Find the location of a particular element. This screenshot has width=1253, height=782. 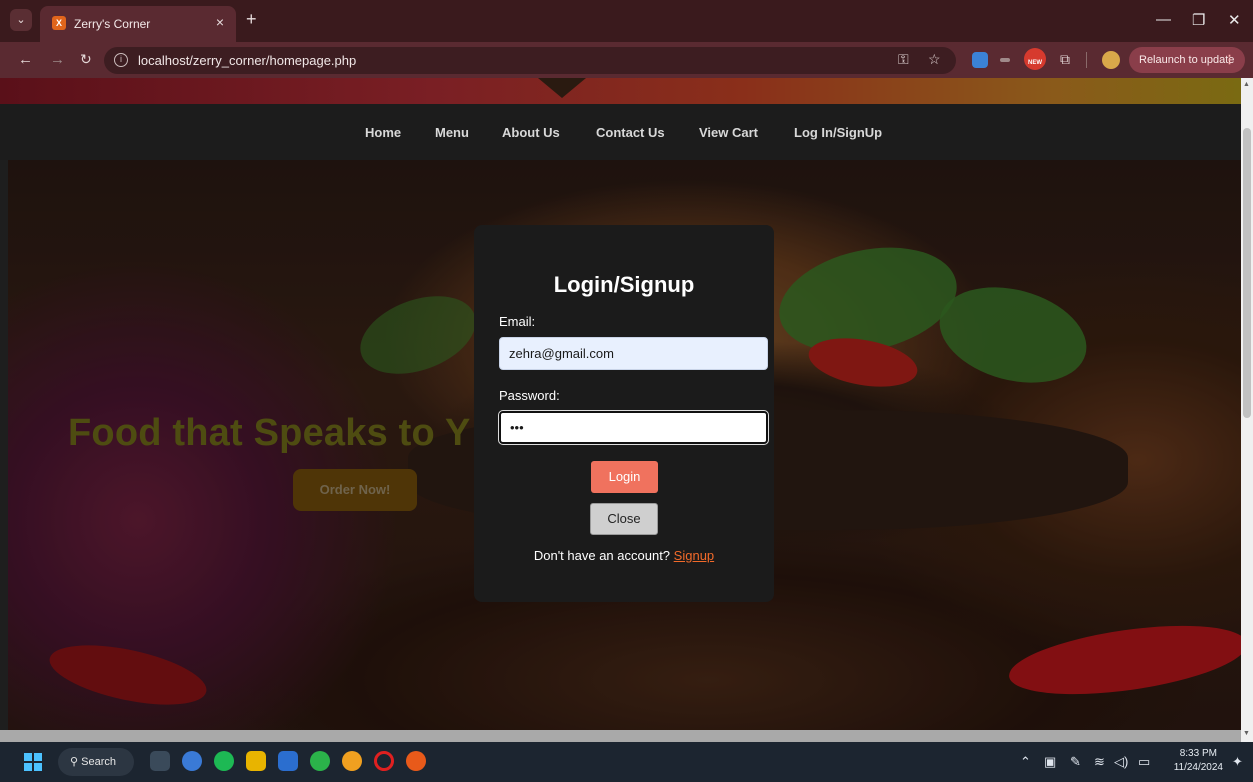

task-view-icon is located at coordinates (160, 761).